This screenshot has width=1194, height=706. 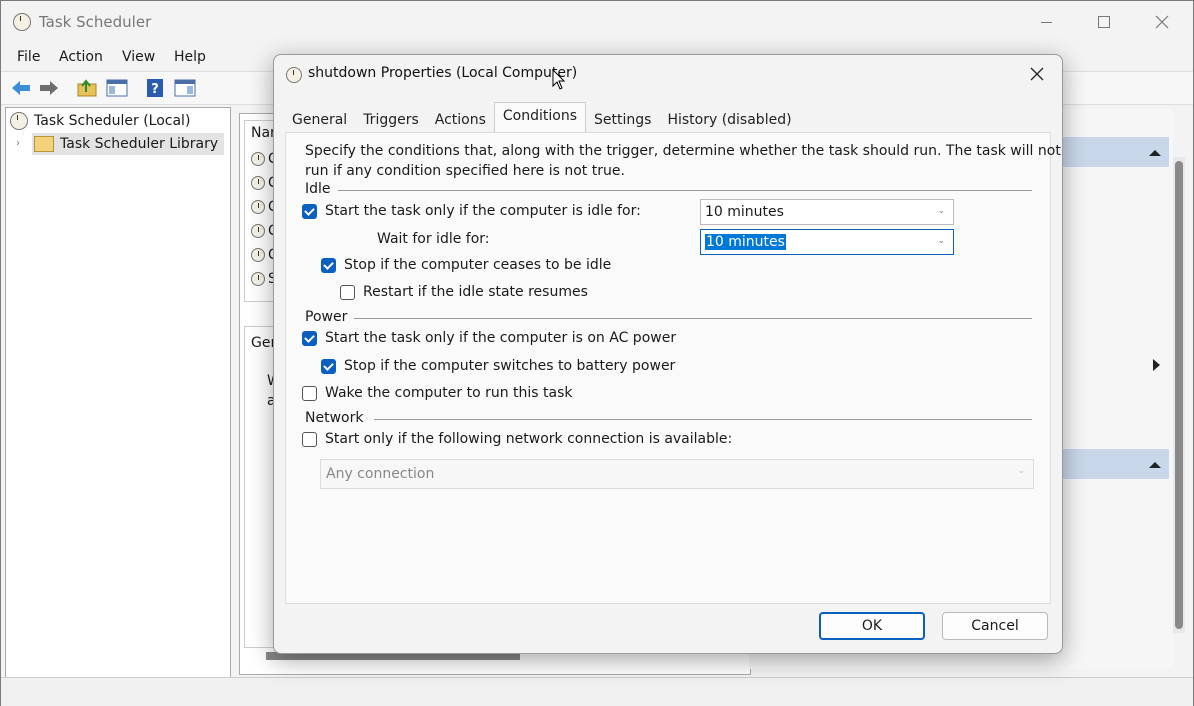 I want to click on show-hide-action-pane-button, so click(x=185, y=88).